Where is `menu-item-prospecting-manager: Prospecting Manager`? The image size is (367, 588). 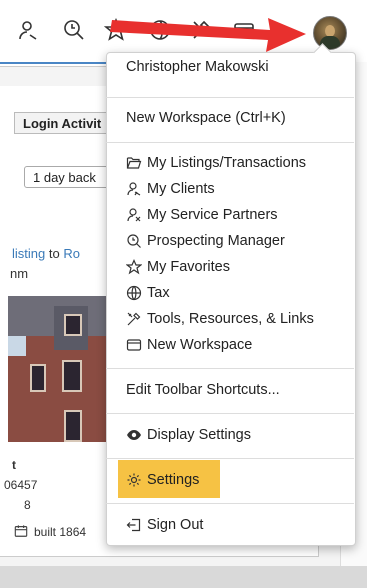
menu-item-prospecting-manager: Prospecting Manager is located at coordinates (205, 241).